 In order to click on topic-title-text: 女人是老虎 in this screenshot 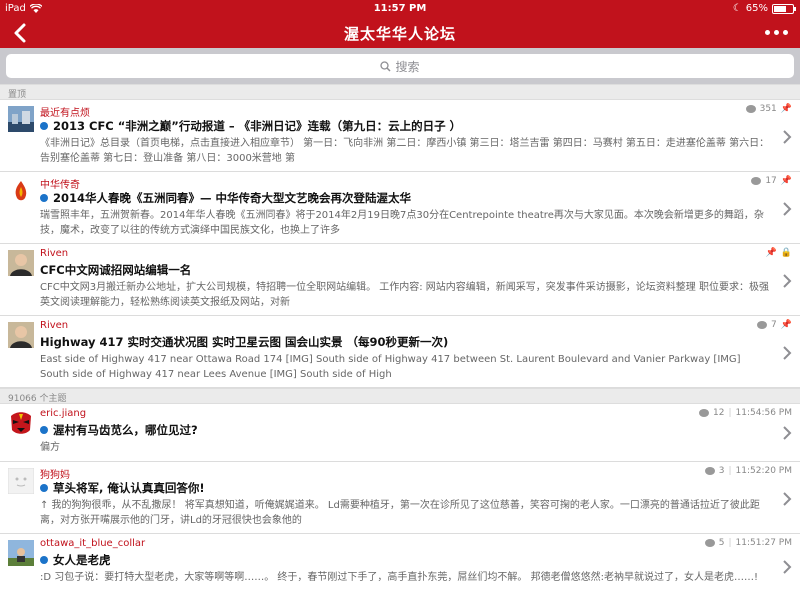, I will do `click(82, 560)`.